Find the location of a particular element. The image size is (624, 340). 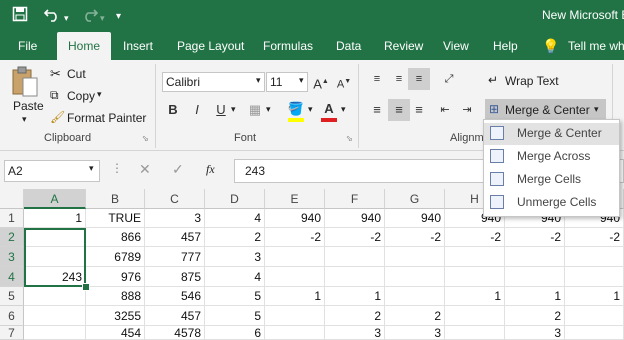

column-header: A is located at coordinates (55, 199).